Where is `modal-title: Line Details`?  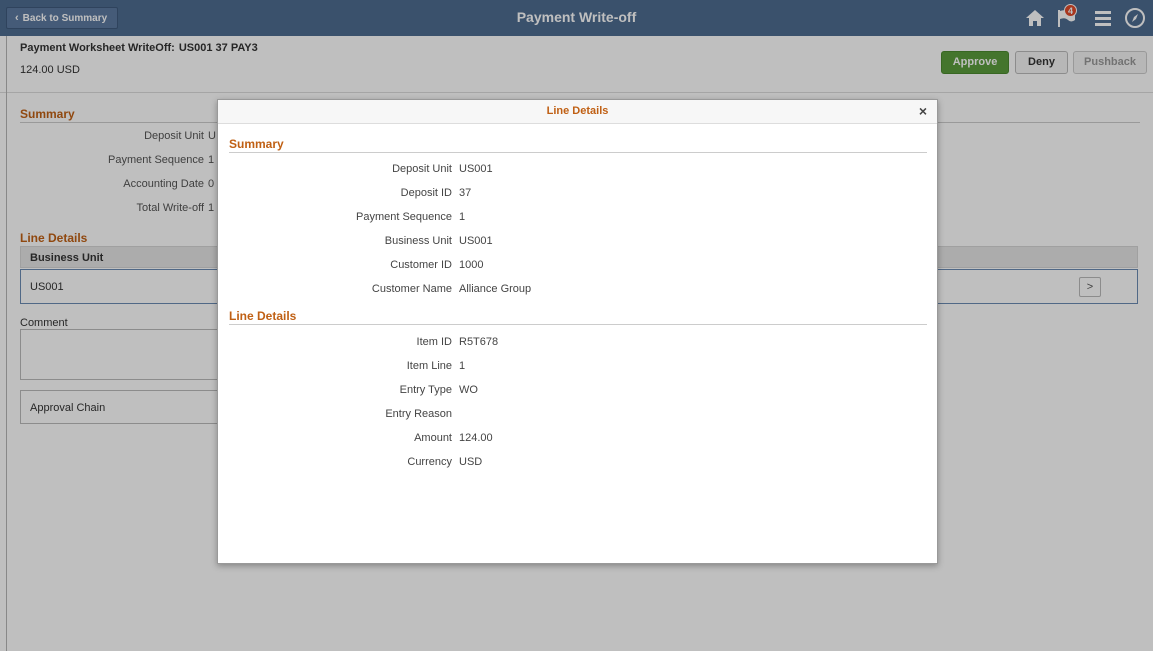
modal-title: Line Details is located at coordinates (577, 111).